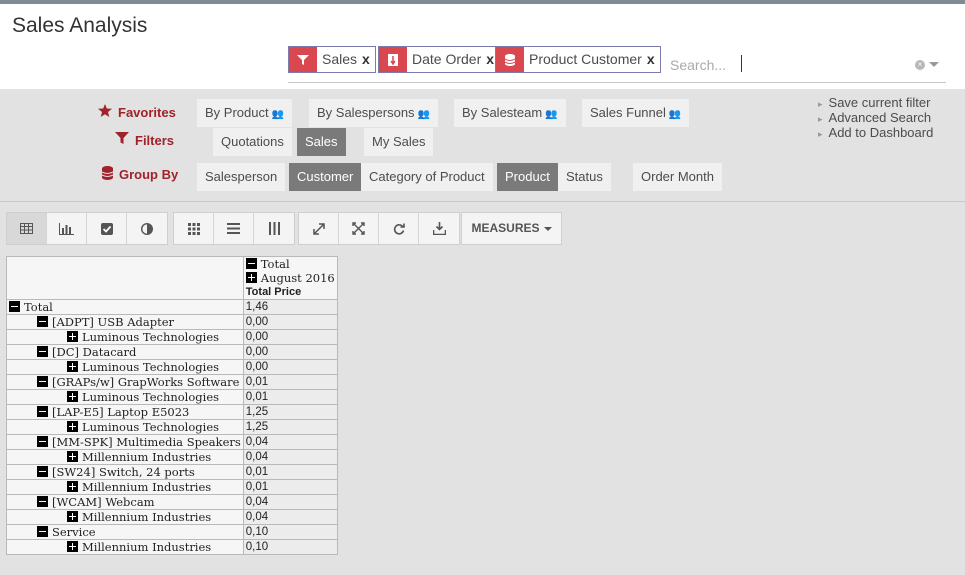  I want to click on facet-value: Date Order, so click(447, 59).